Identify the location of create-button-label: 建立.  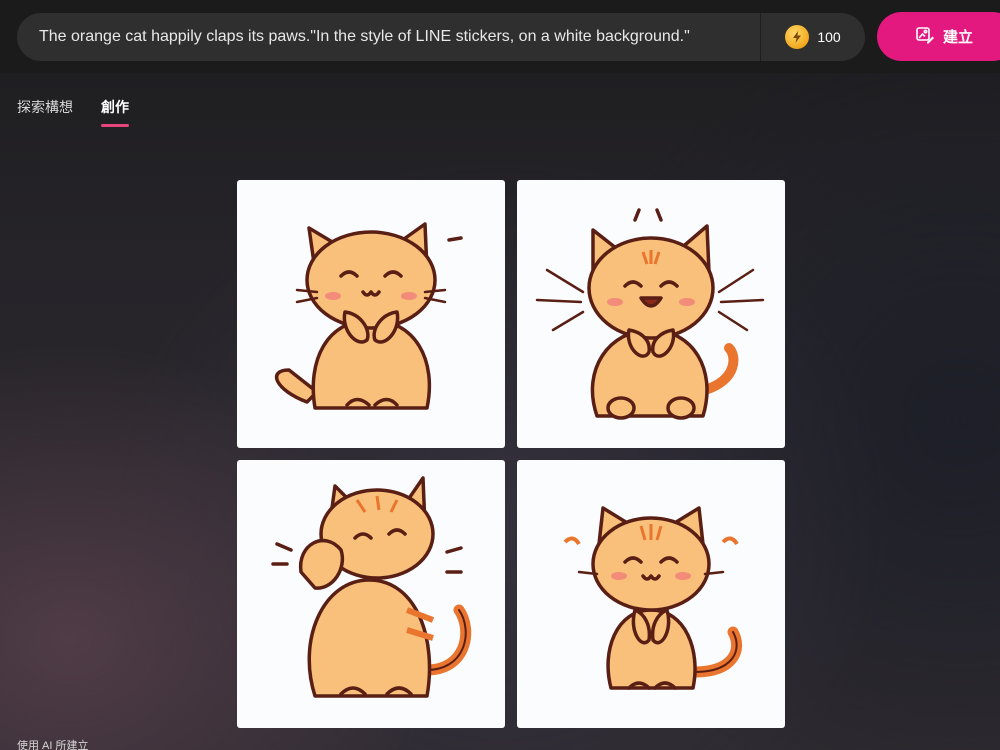
(958, 37).